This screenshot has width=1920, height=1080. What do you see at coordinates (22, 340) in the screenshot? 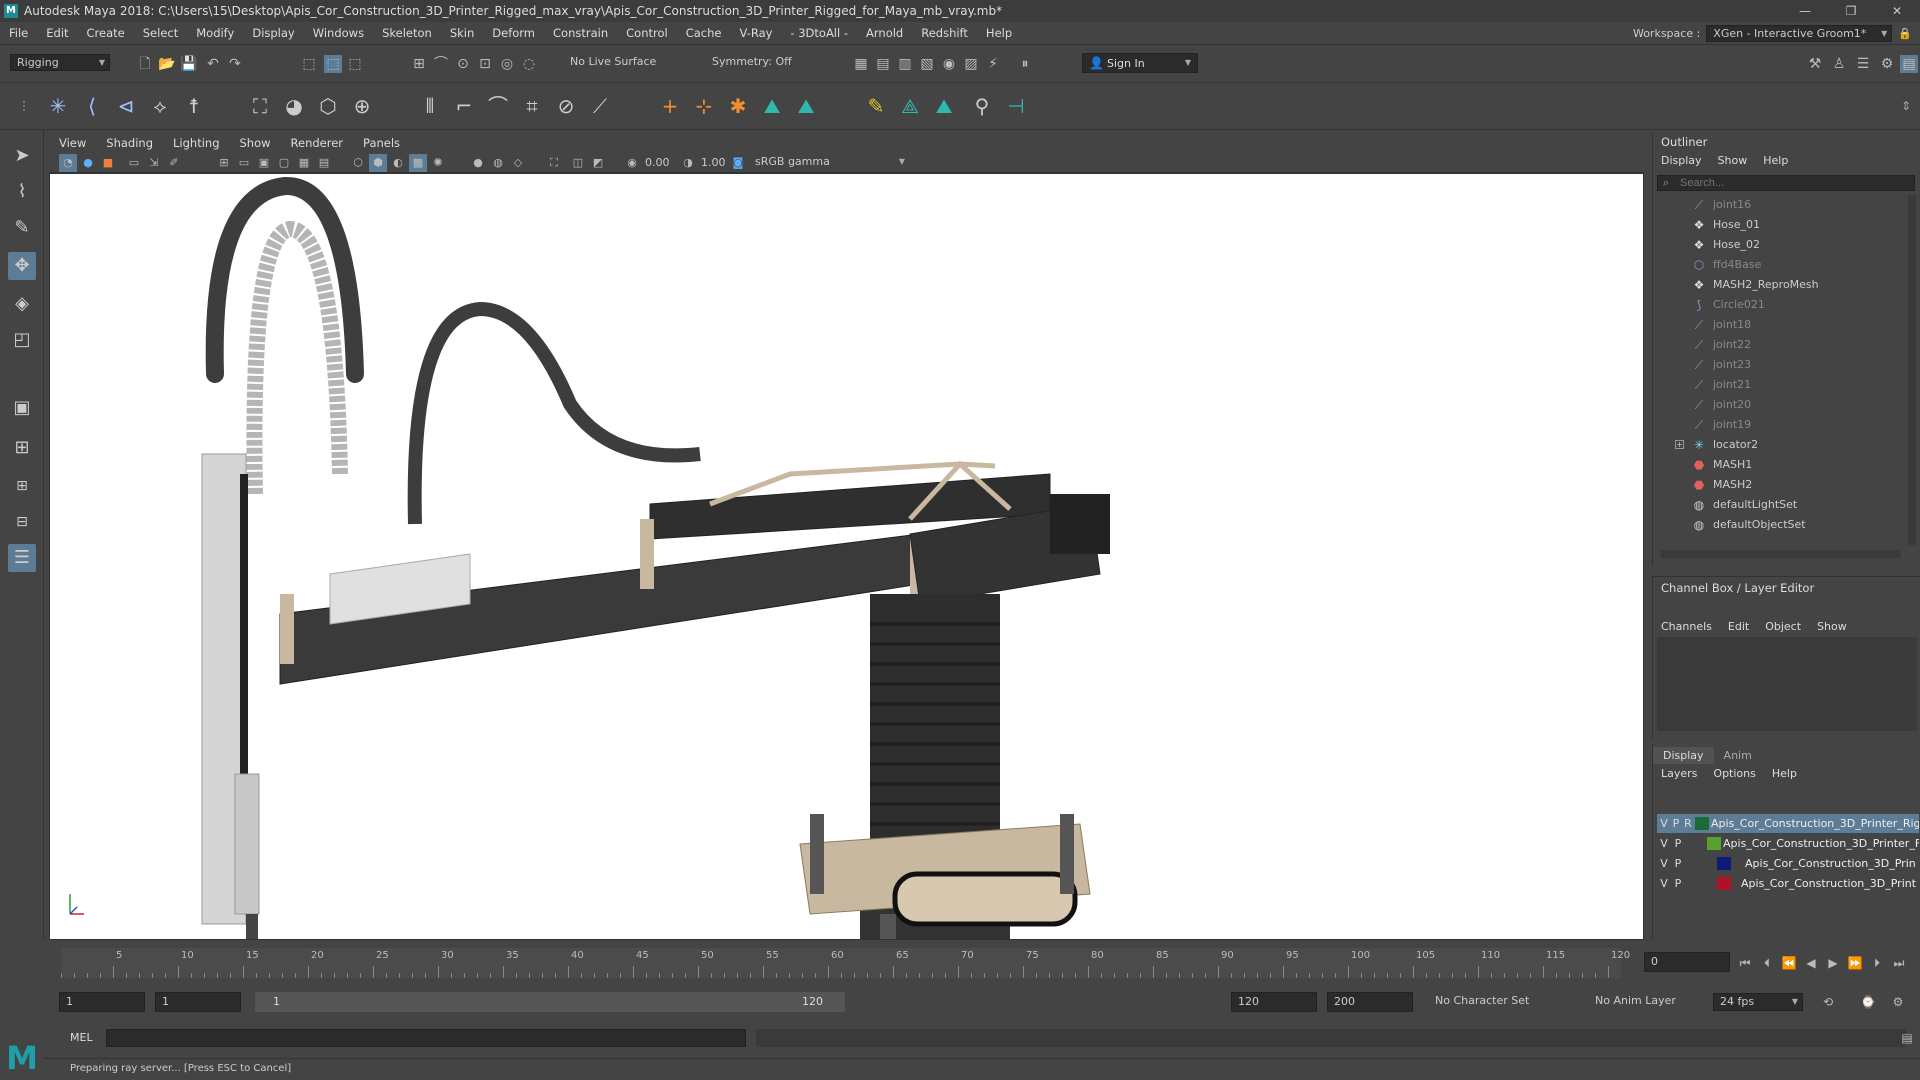
I see `scale-tool-icon: ◰` at bounding box center [22, 340].